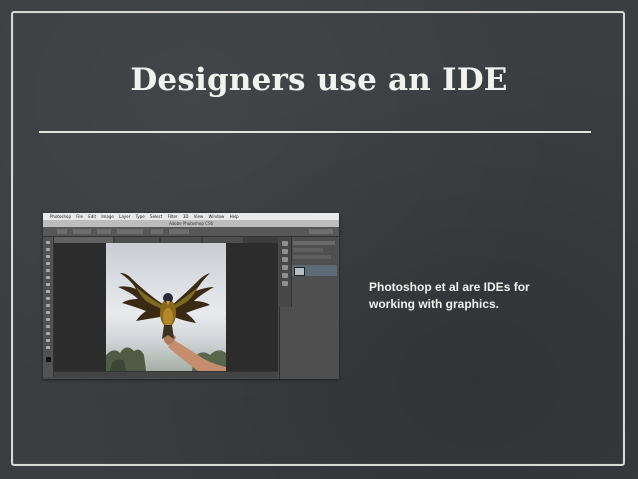 The width and height of the screenshot is (638, 479). I want to click on caption-line: working with graphics., so click(434, 304).